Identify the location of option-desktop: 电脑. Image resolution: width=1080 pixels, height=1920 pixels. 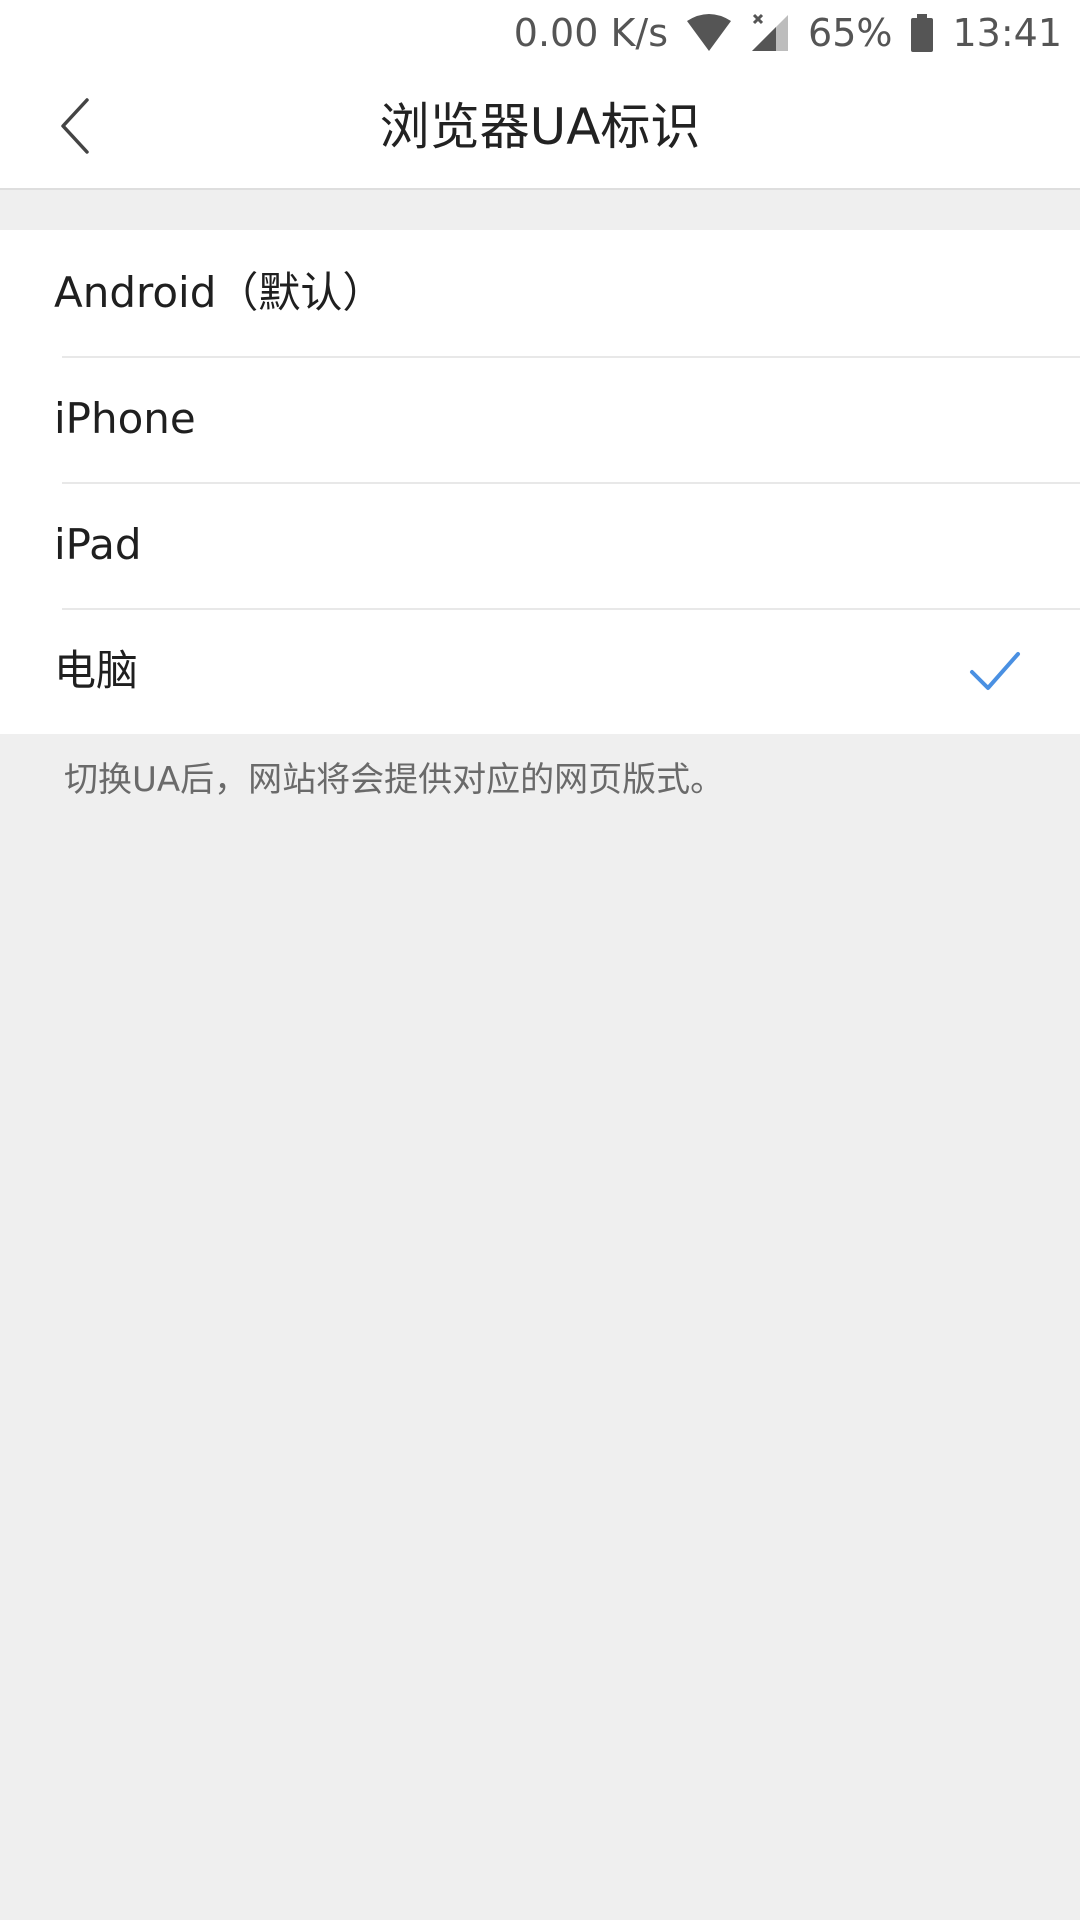
(540, 671).